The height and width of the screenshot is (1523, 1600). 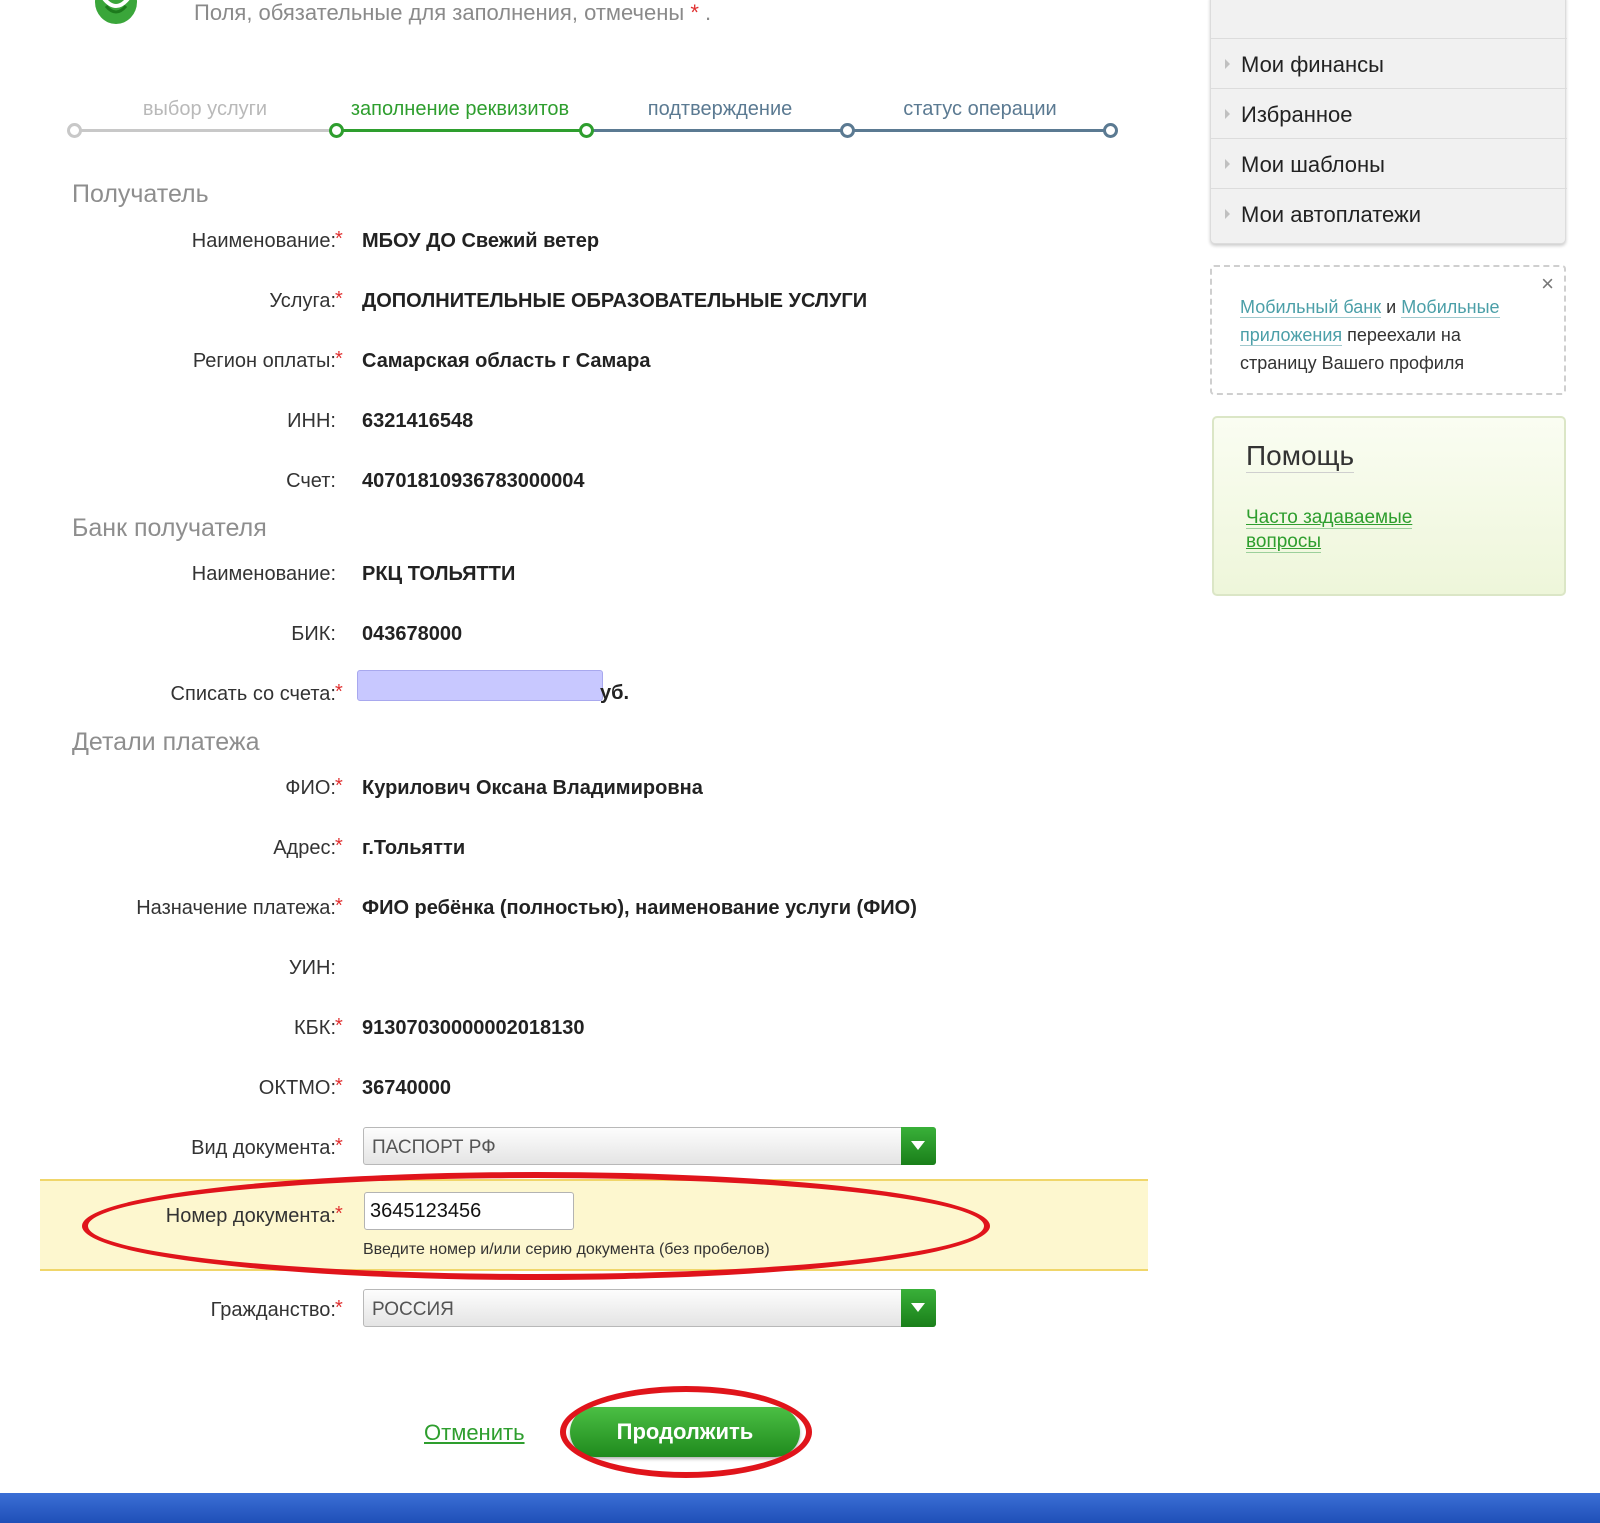 What do you see at coordinates (140, 194) in the screenshot?
I see `section-title-recipient: Получатель` at bounding box center [140, 194].